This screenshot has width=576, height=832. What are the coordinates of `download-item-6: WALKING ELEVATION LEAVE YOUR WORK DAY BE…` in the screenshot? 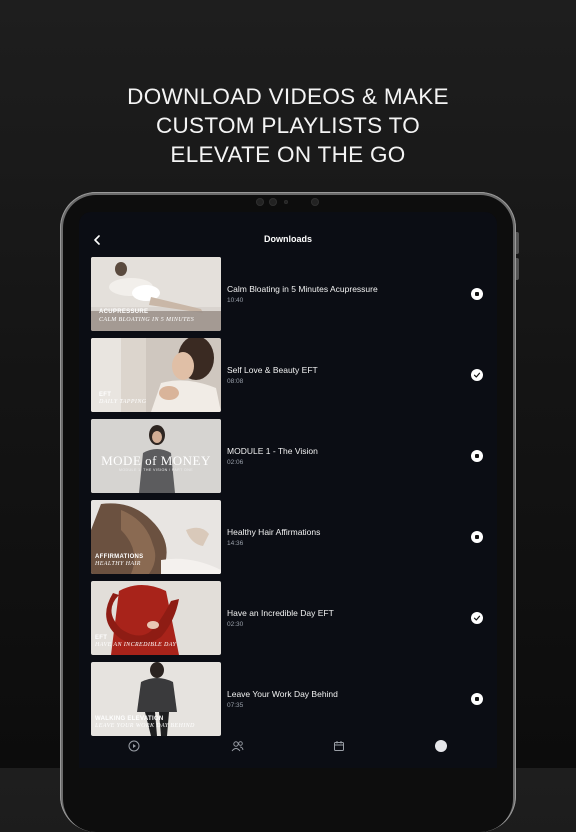 It's located at (288, 699).